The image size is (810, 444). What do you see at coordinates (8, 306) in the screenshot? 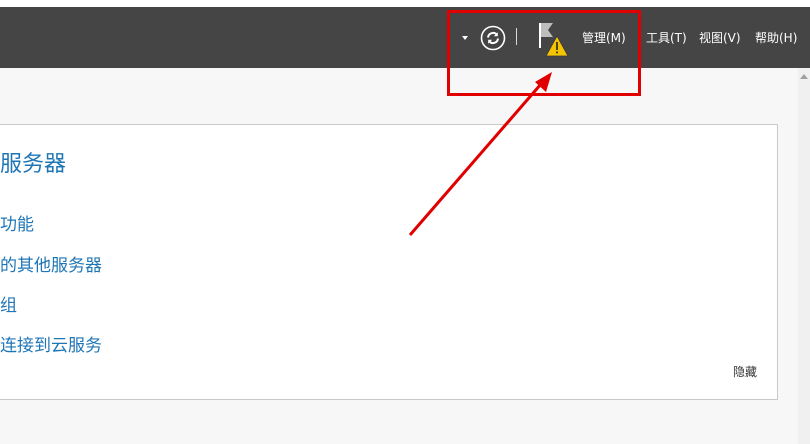
I see `create-server-group-link: 组` at bounding box center [8, 306].